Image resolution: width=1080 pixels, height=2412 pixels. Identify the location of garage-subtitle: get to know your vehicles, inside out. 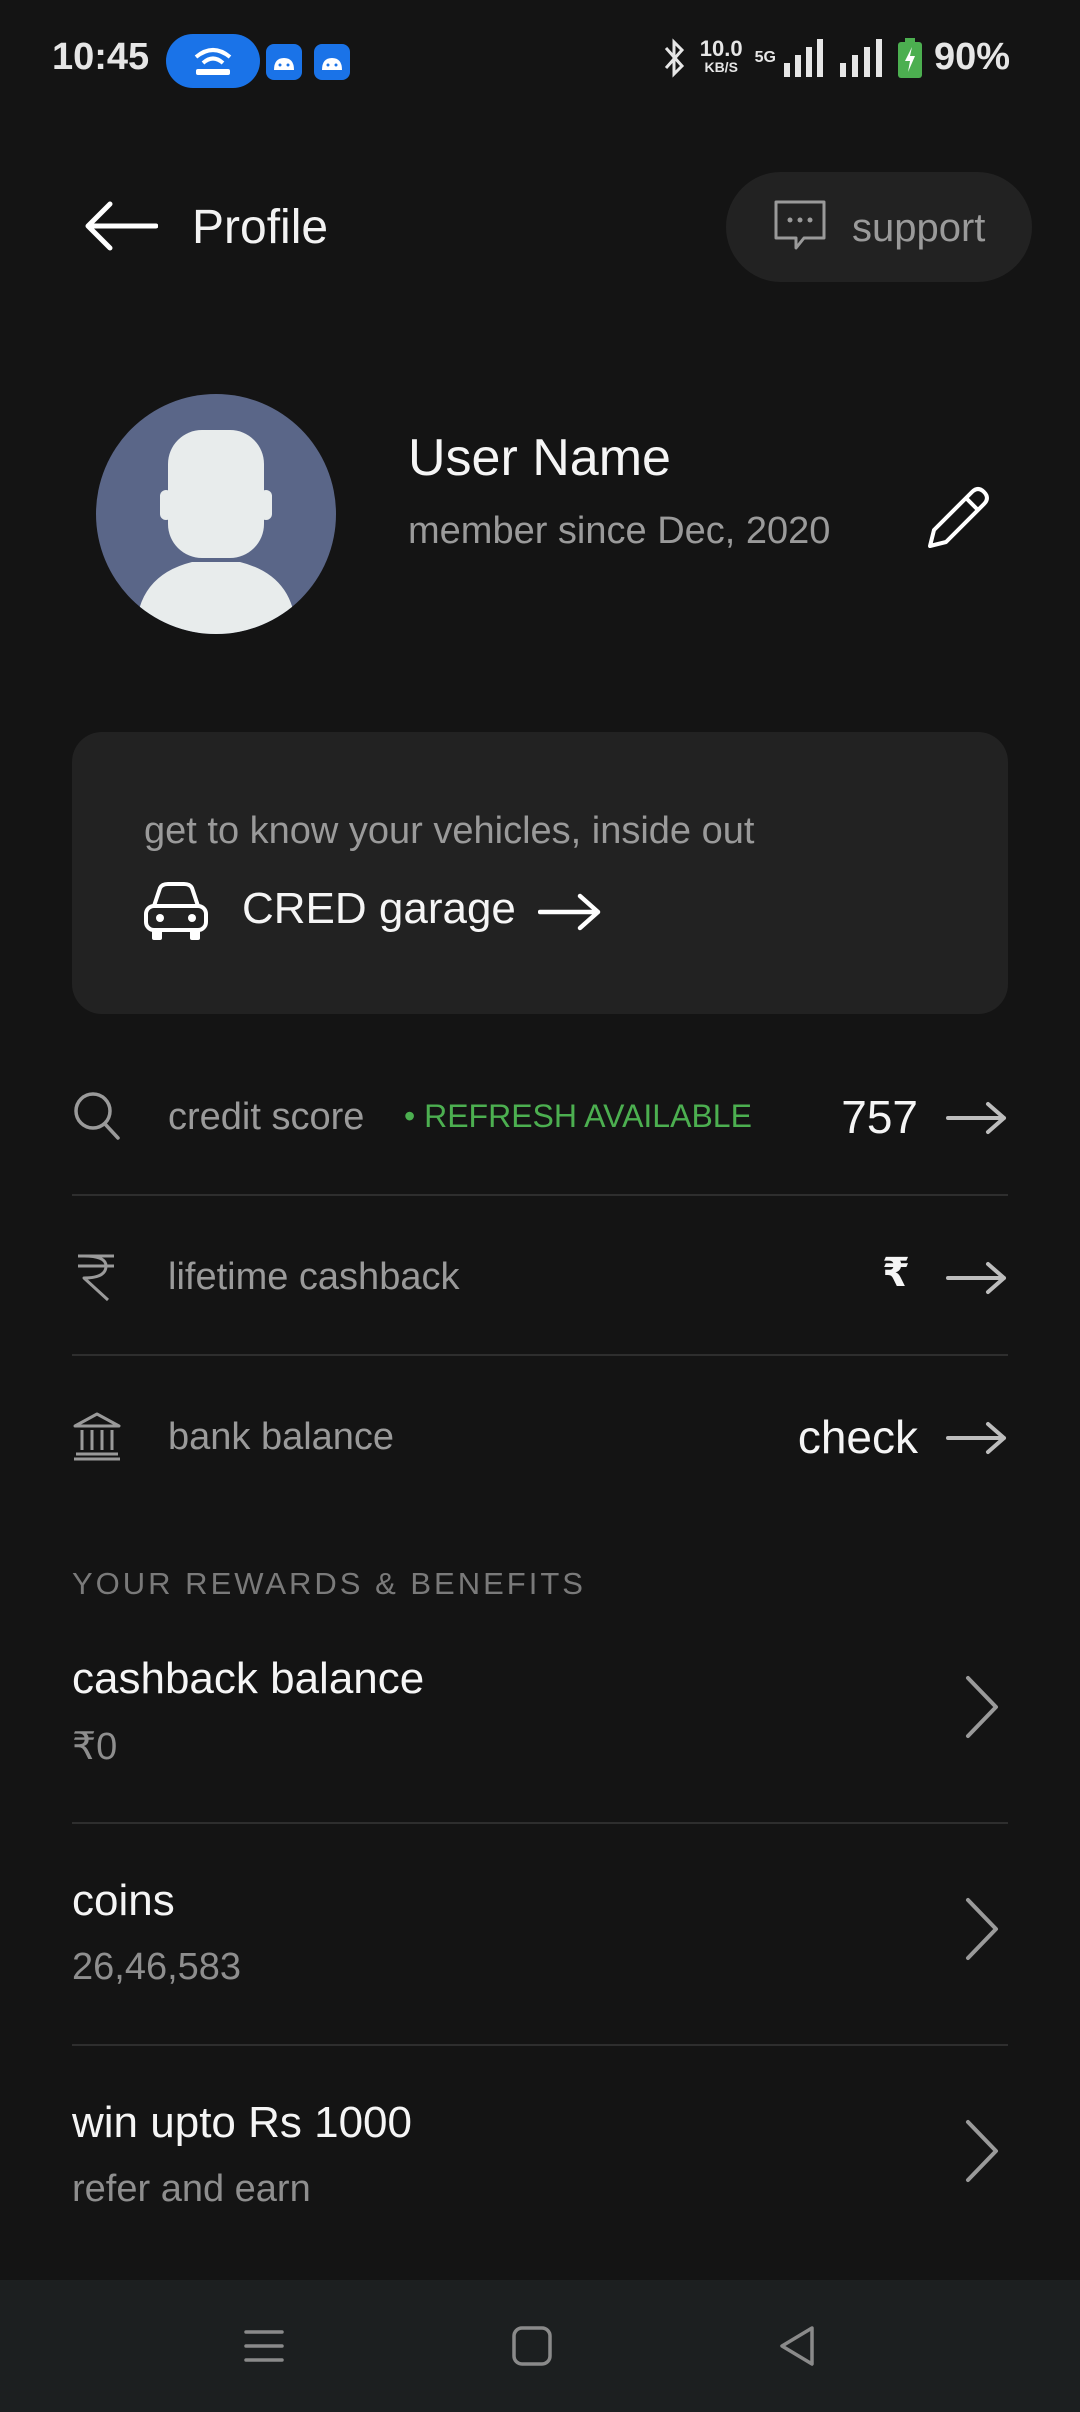
(449, 831).